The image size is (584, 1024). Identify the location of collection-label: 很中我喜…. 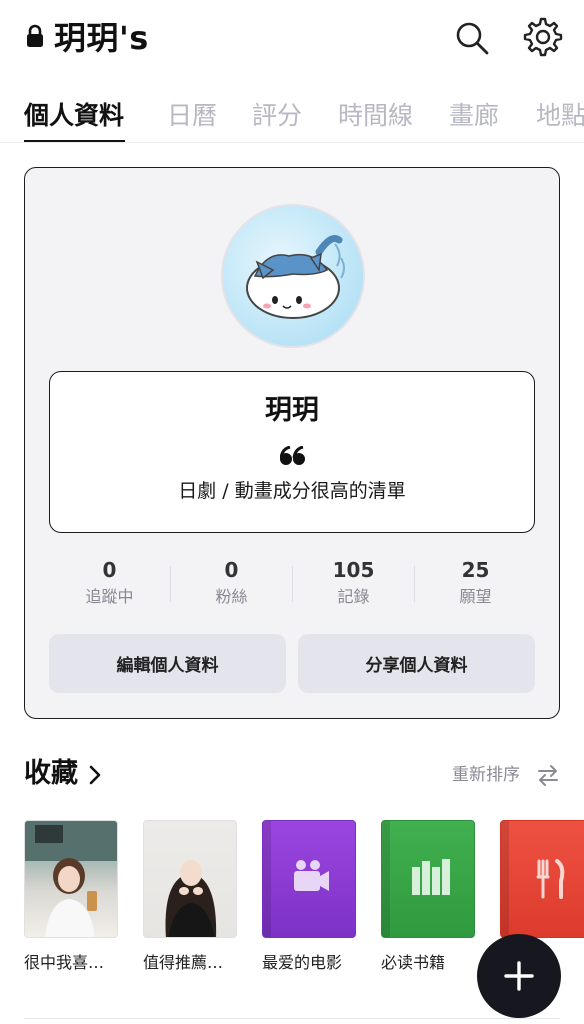
(64, 962).